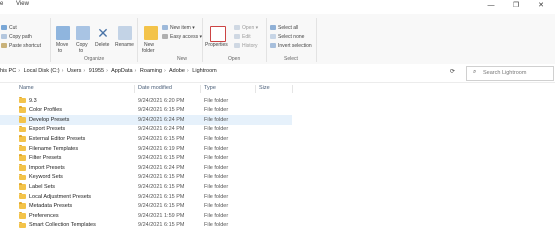  Describe the element at coordinates (125, 33) in the screenshot. I see `rename-icon` at that location.